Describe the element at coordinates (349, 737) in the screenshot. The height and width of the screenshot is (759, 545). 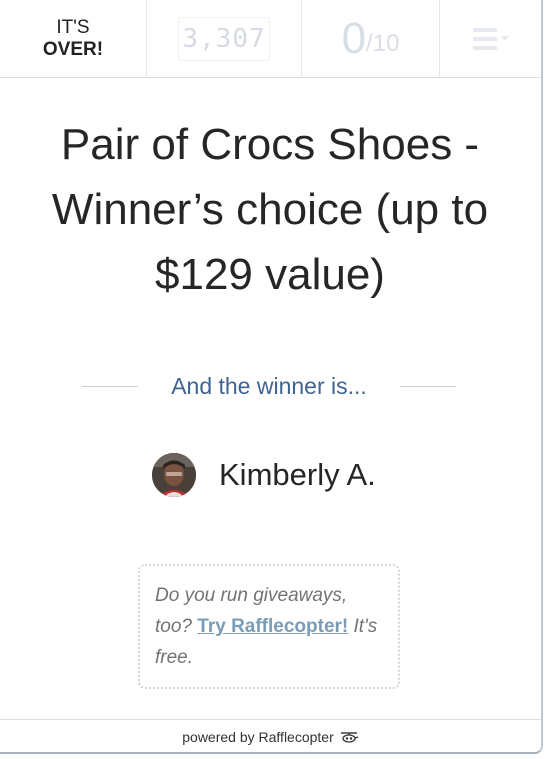
I see `rafflecopter-logo-icon` at that location.